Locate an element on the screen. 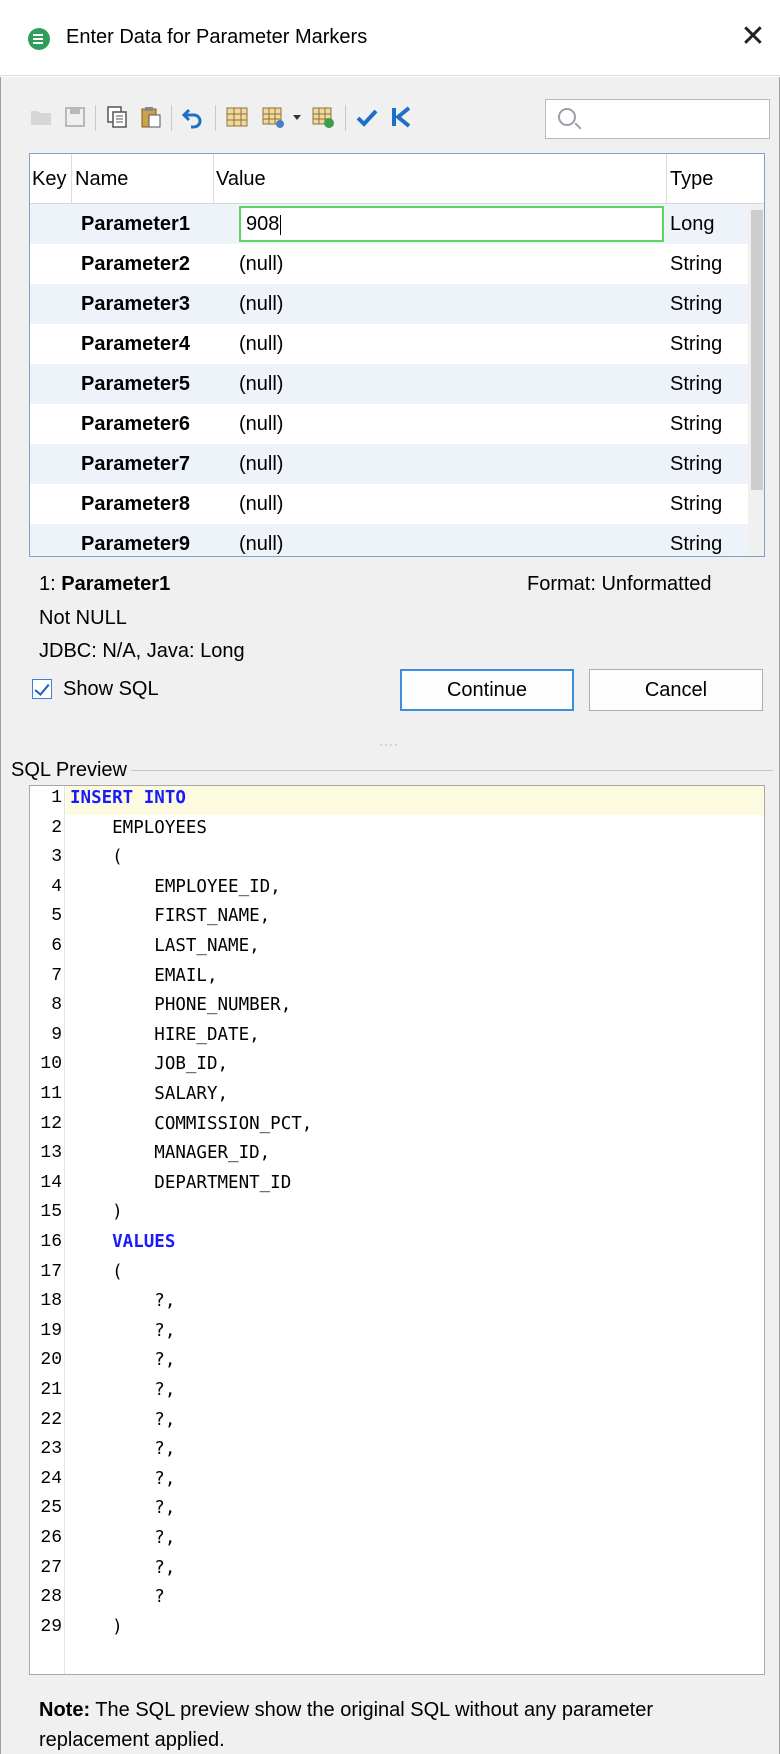 The image size is (780, 1754). line-number: 28 is located at coordinates (51, 1597).